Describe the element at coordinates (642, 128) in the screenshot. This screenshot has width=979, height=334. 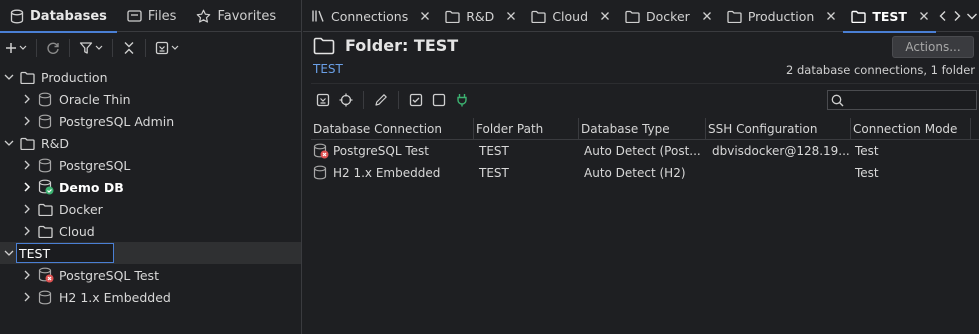
I see `column-header: Database Type` at that location.